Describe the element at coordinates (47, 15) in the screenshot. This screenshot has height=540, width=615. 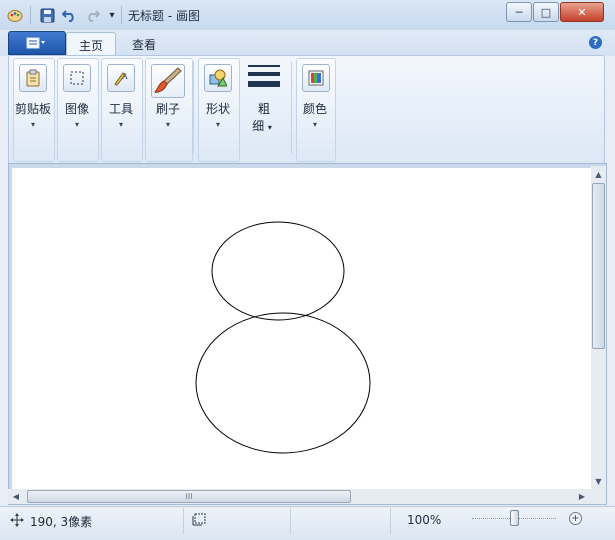
I see `save-icon` at that location.